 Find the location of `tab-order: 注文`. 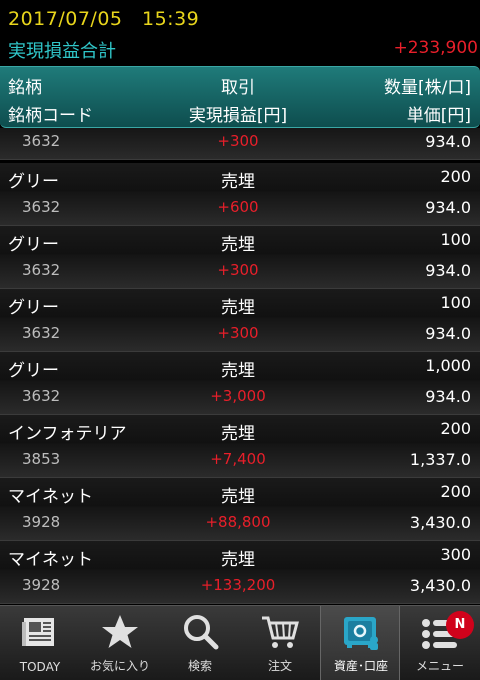

tab-order: 注文 is located at coordinates (280, 643).